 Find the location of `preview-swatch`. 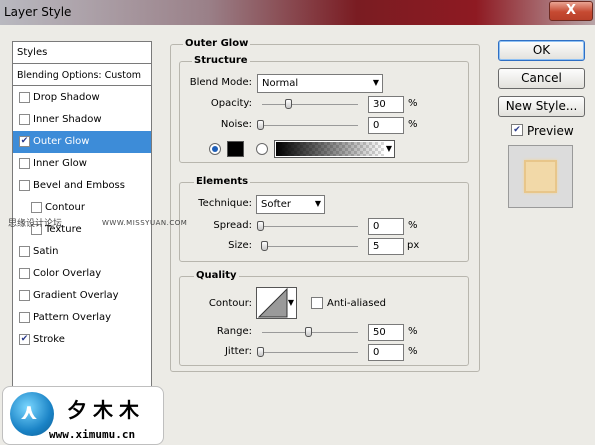

preview-swatch is located at coordinates (540, 176).